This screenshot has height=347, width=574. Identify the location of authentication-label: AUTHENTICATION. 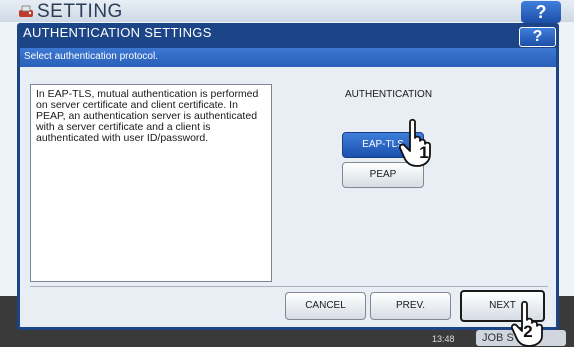
(389, 94).